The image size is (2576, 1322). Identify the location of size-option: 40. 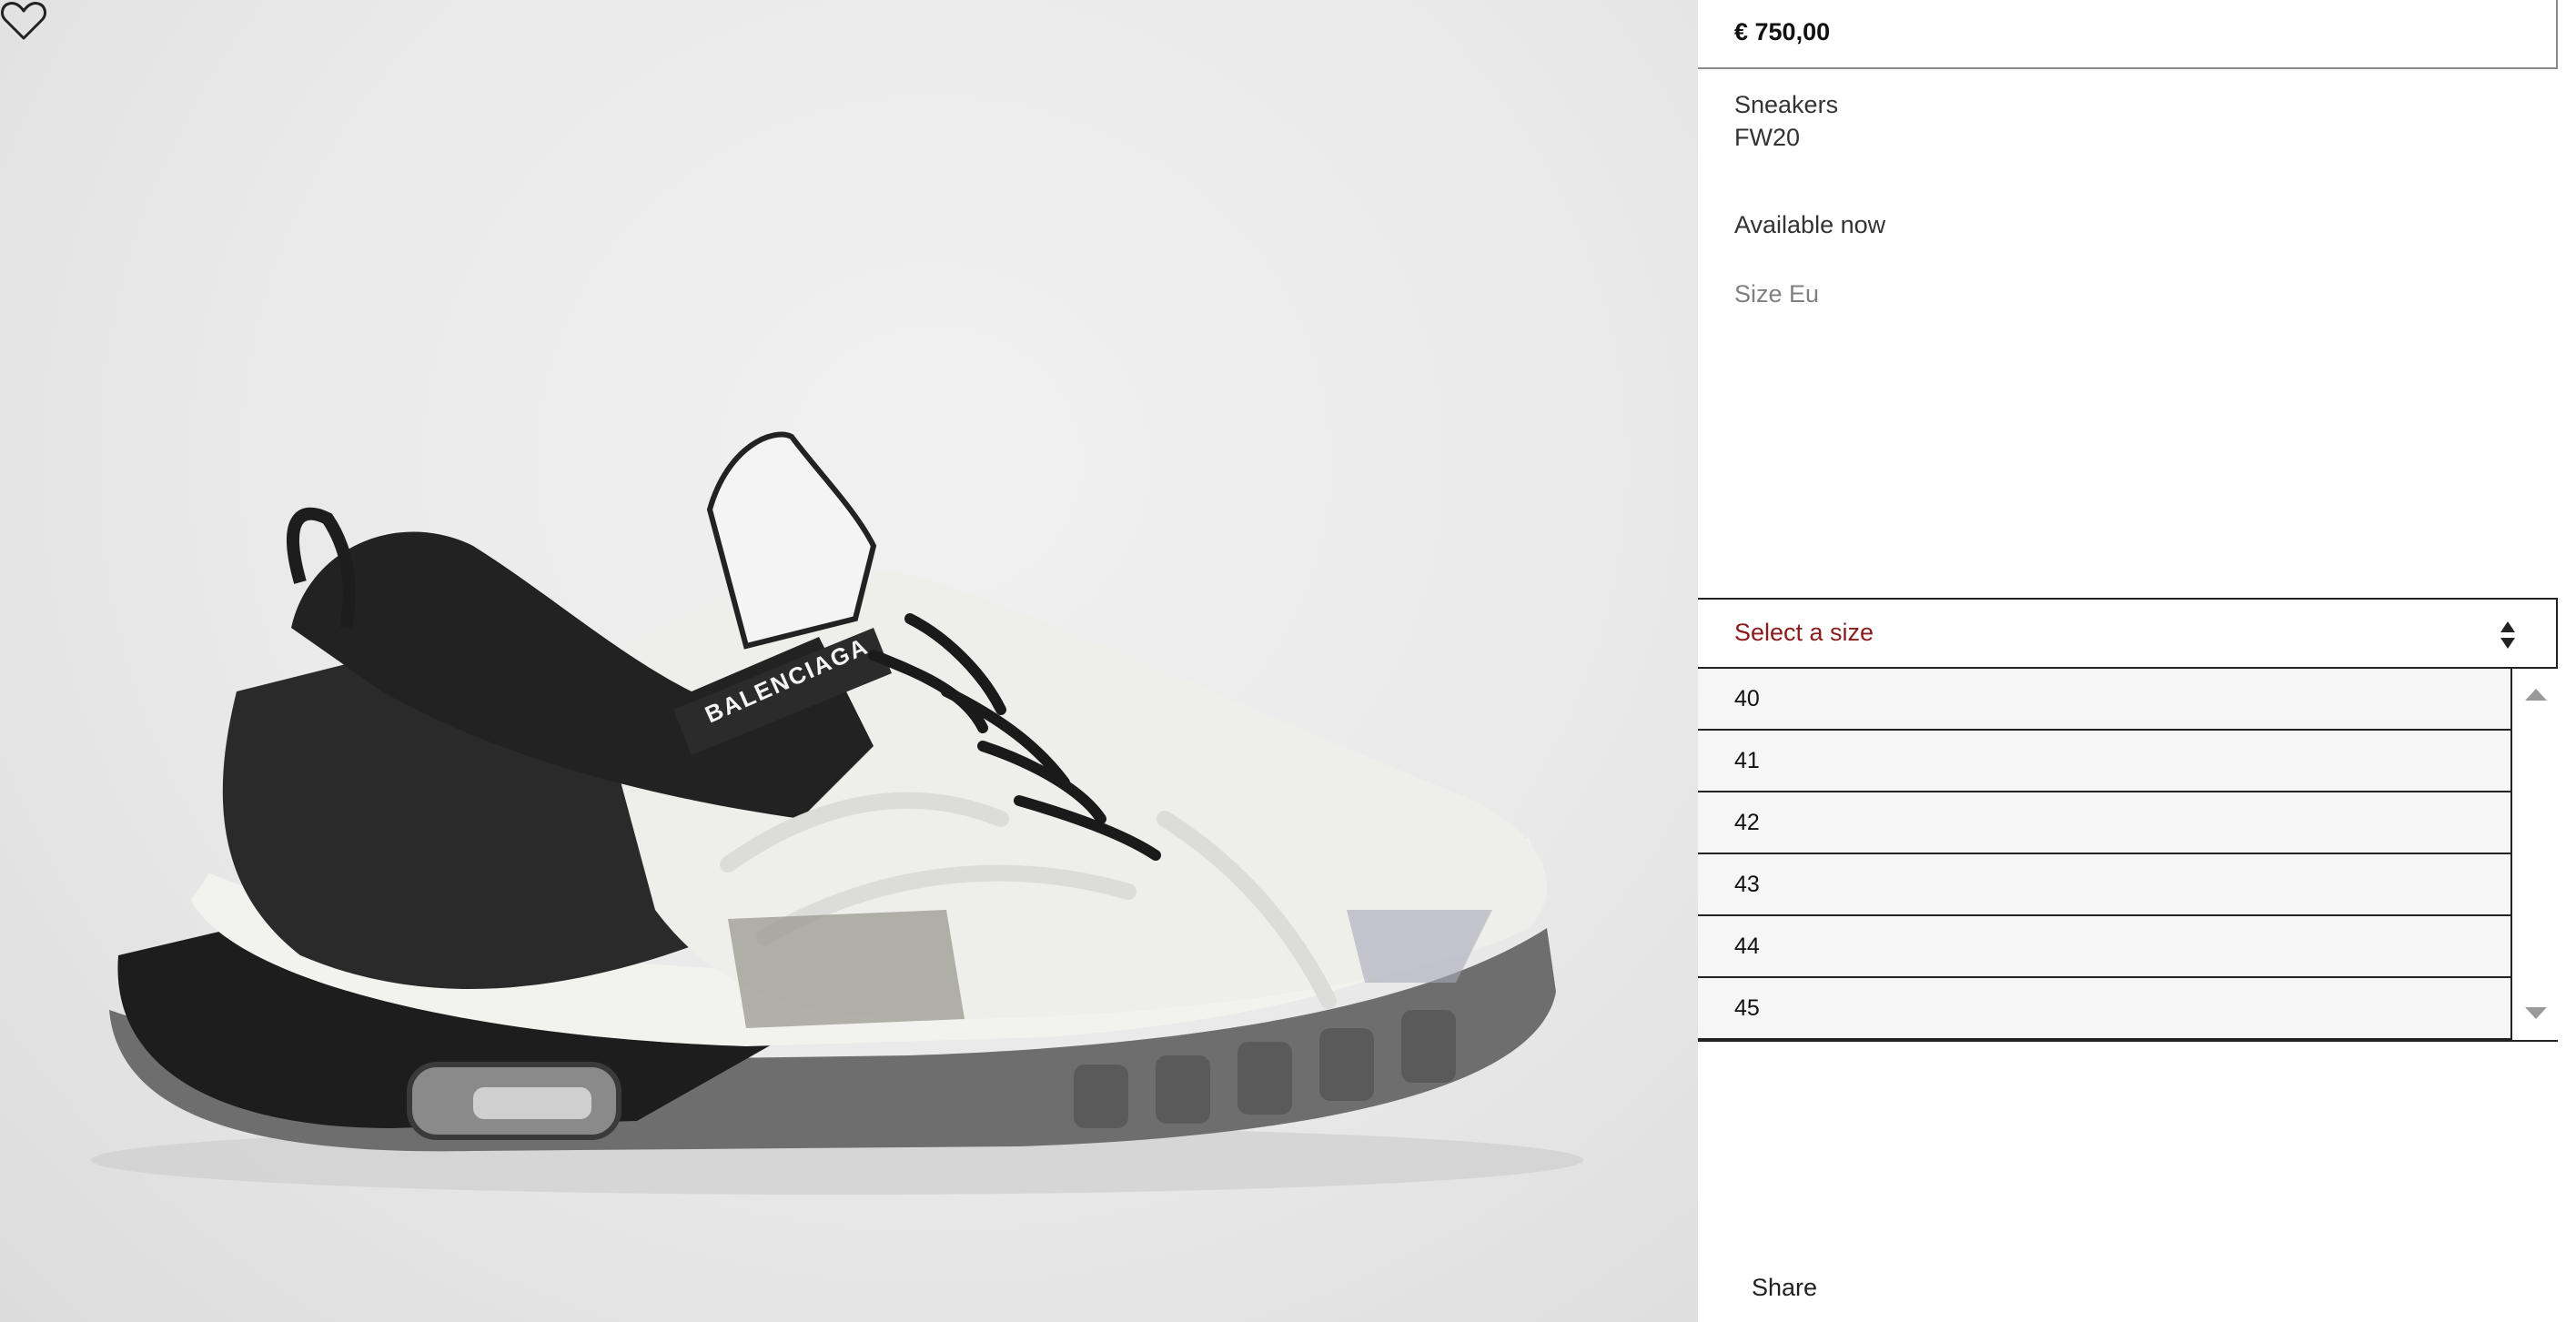
(2104, 700).